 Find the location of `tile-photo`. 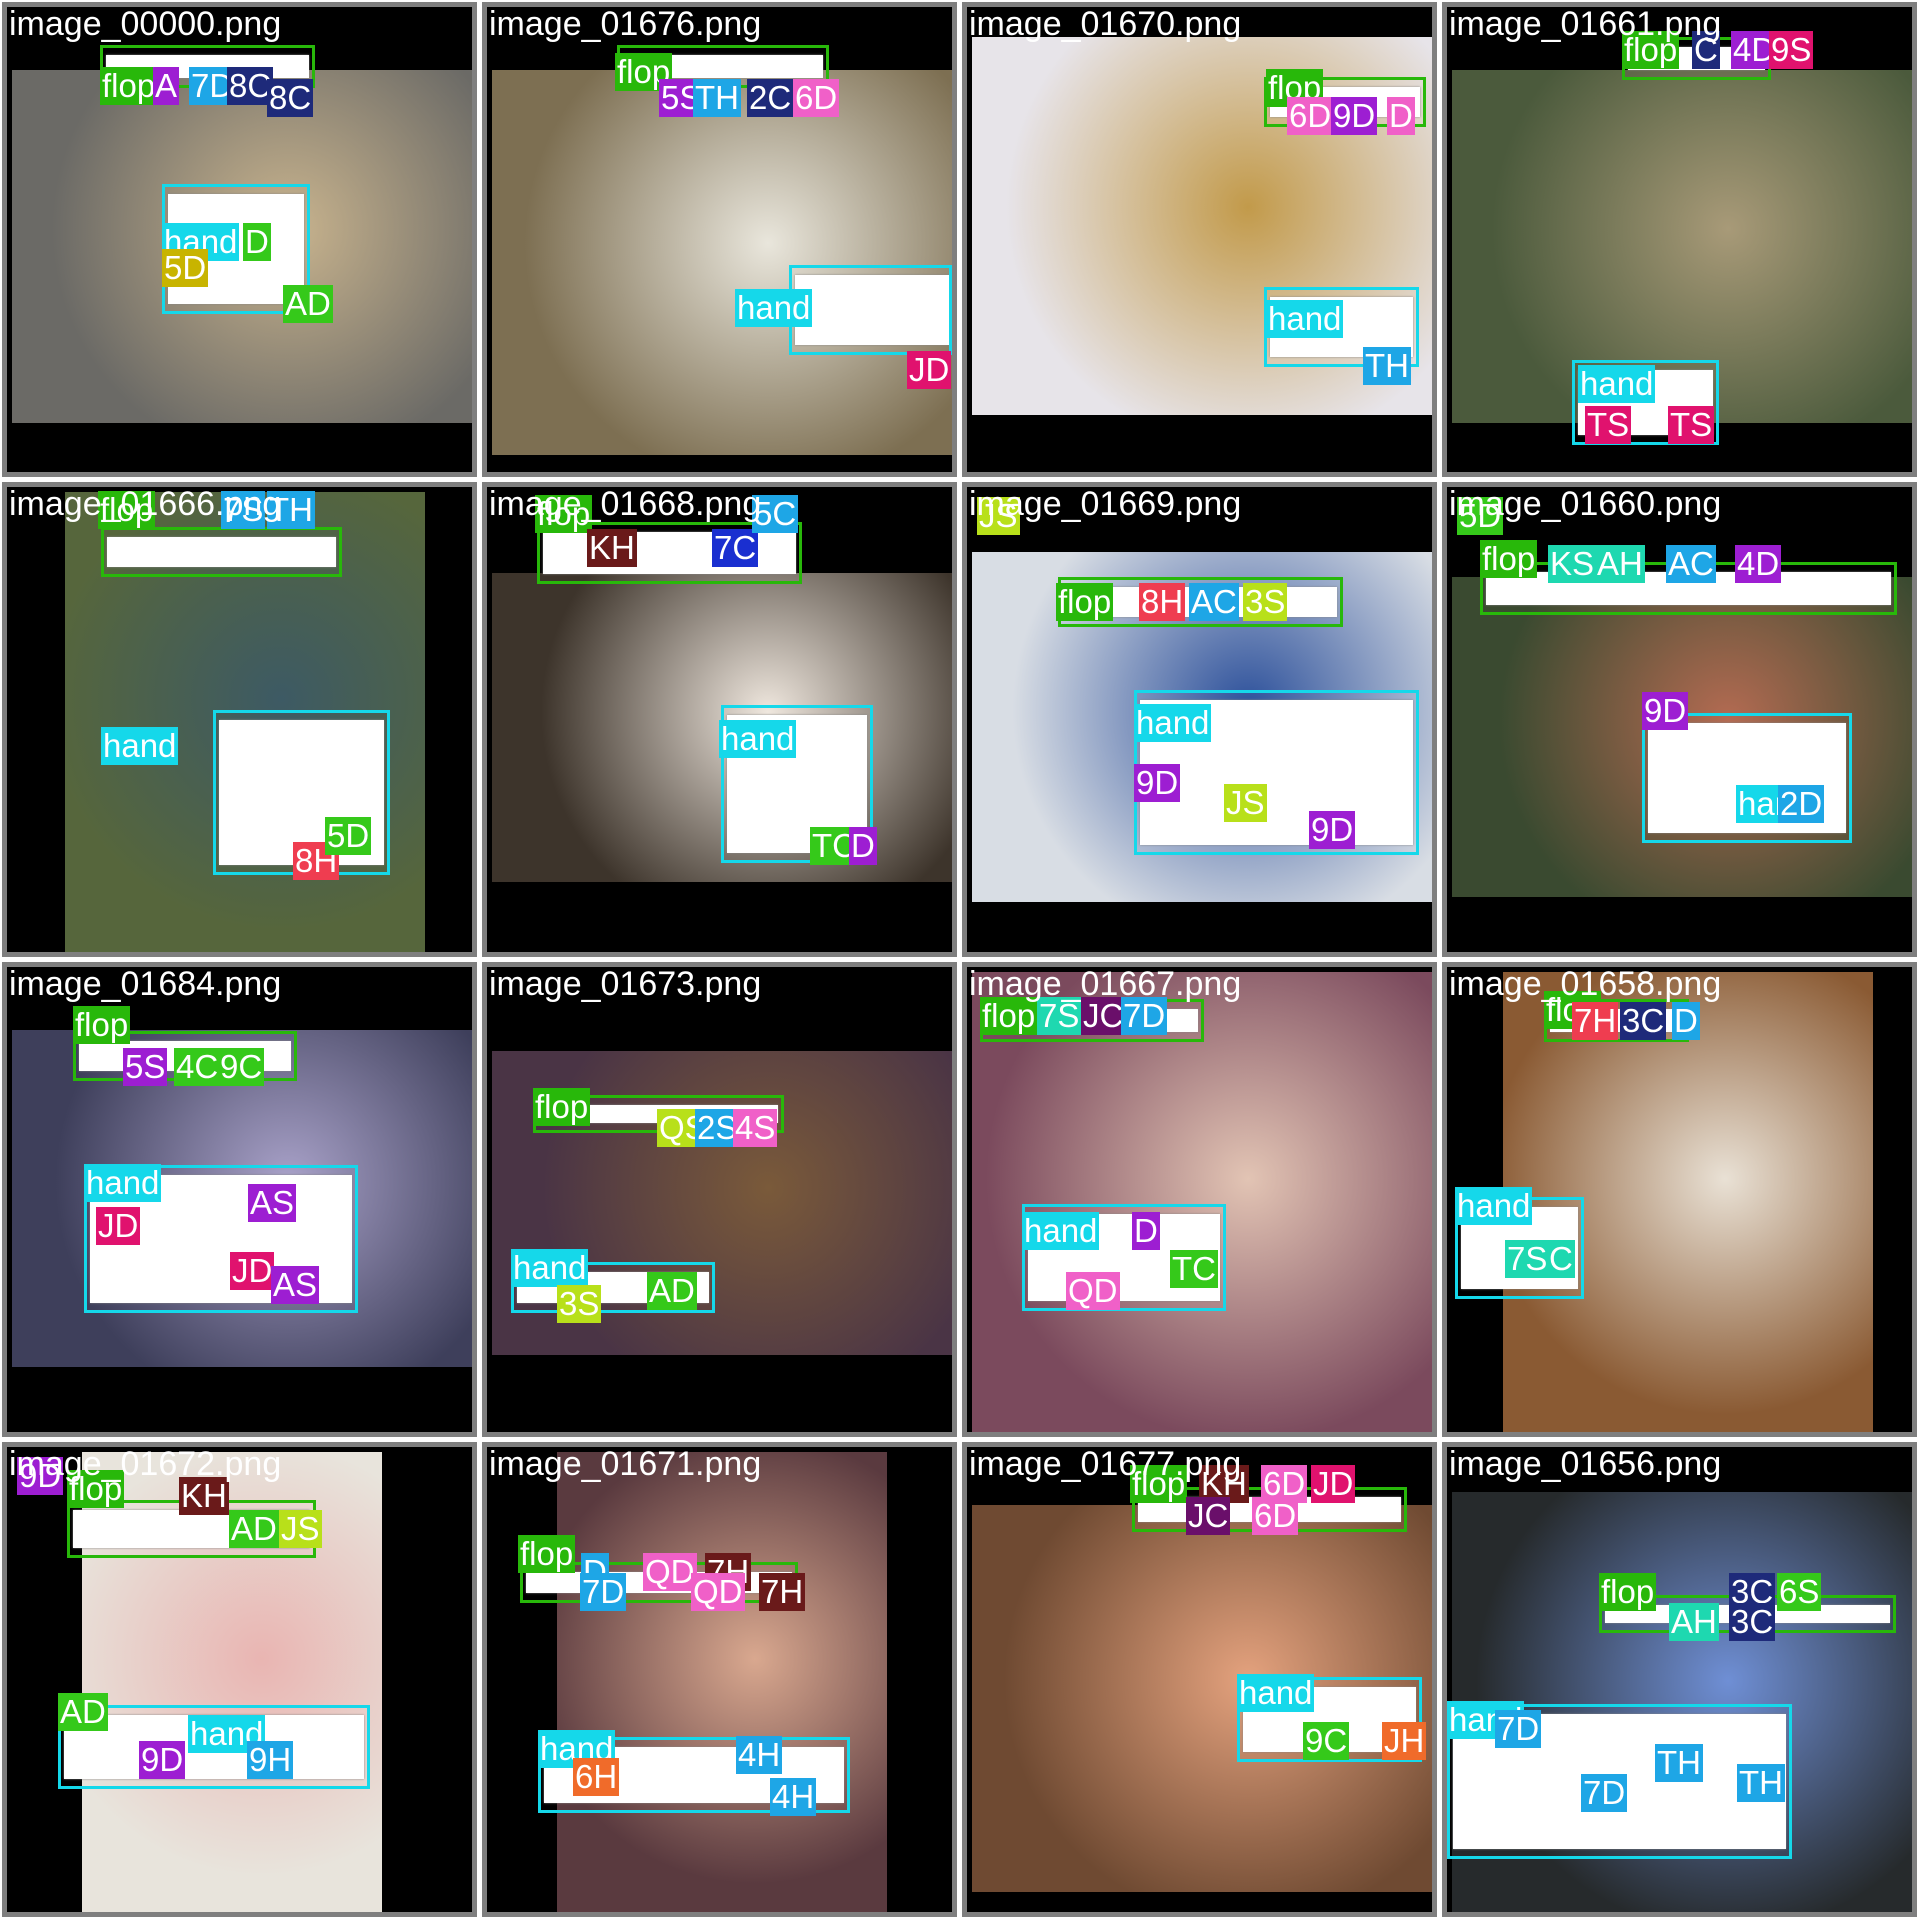

tile-photo is located at coordinates (722, 1682).